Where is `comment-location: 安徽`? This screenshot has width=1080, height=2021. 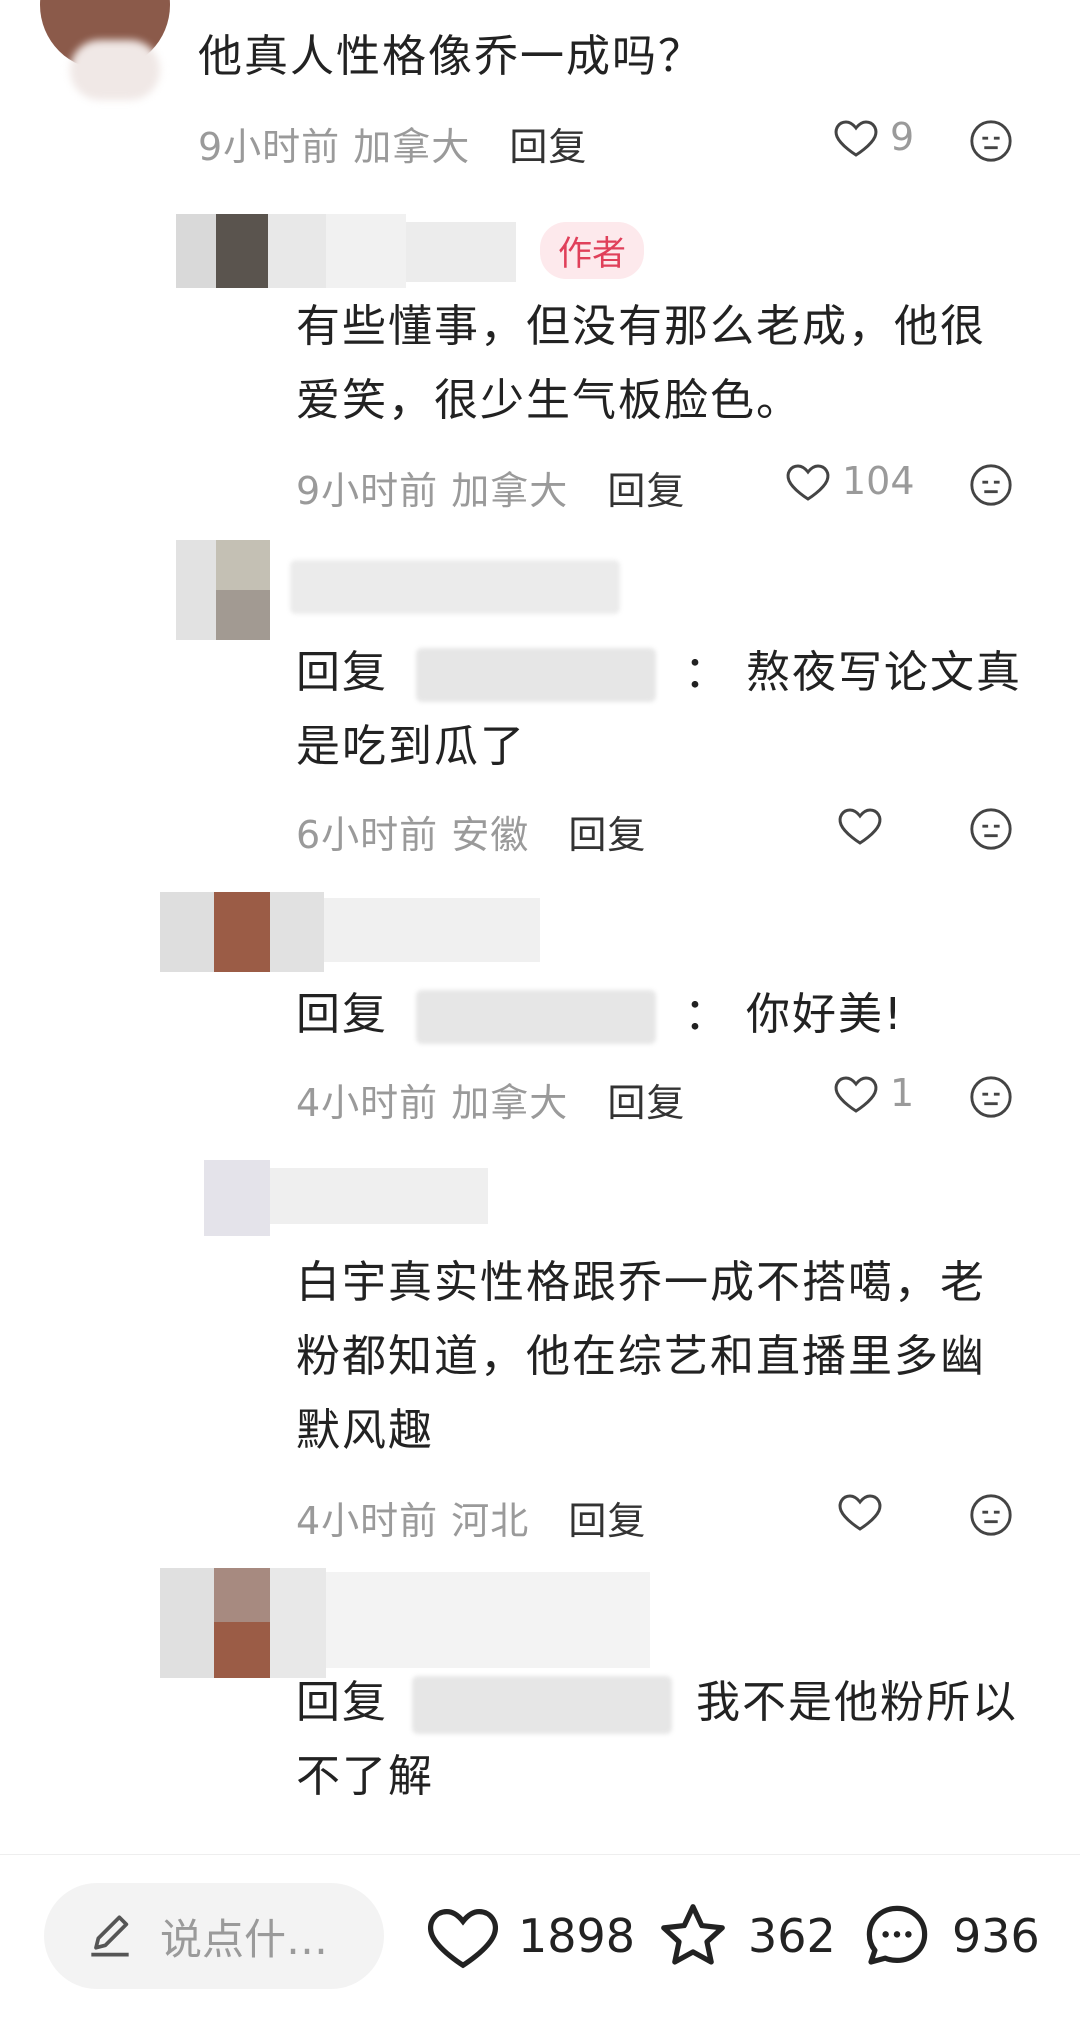 comment-location: 安徽 is located at coordinates (490, 835).